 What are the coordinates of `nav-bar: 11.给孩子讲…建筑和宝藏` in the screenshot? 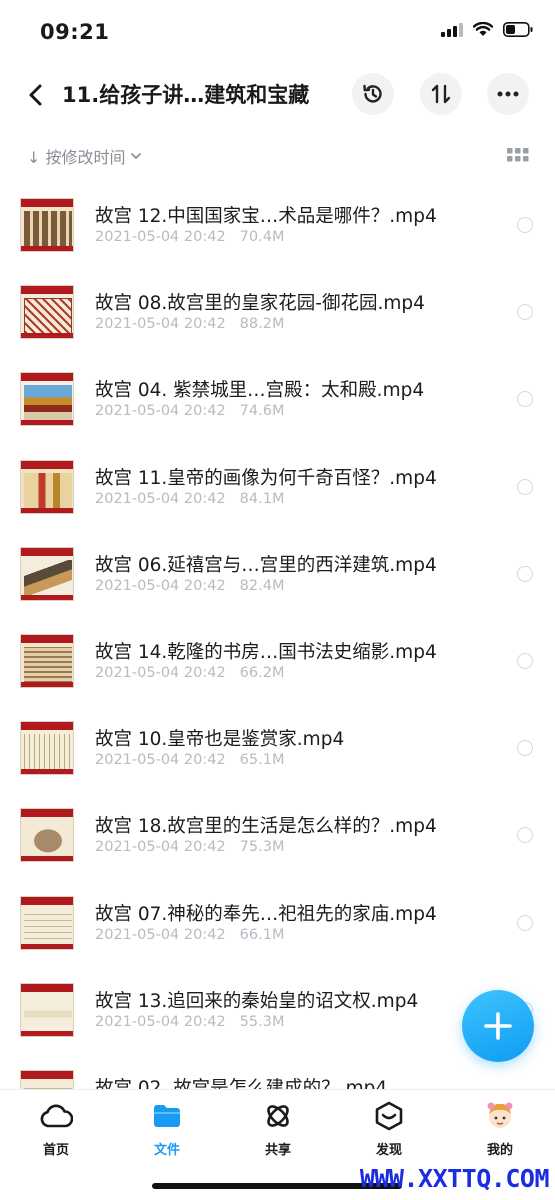 It's located at (277, 95).